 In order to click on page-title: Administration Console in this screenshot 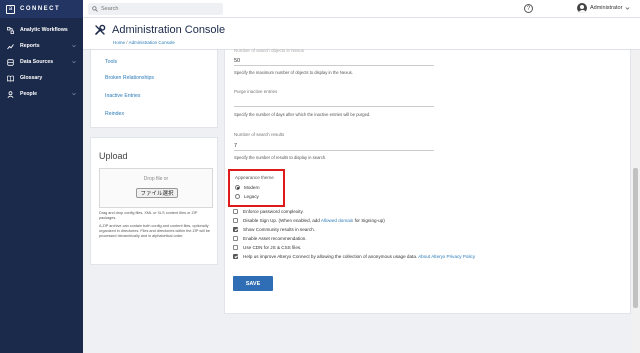, I will do `click(169, 30)`.